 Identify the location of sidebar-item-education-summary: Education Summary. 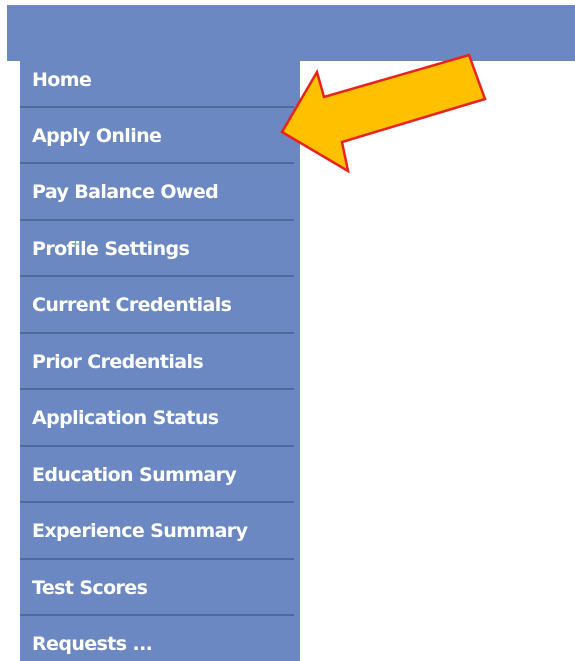
(157, 477).